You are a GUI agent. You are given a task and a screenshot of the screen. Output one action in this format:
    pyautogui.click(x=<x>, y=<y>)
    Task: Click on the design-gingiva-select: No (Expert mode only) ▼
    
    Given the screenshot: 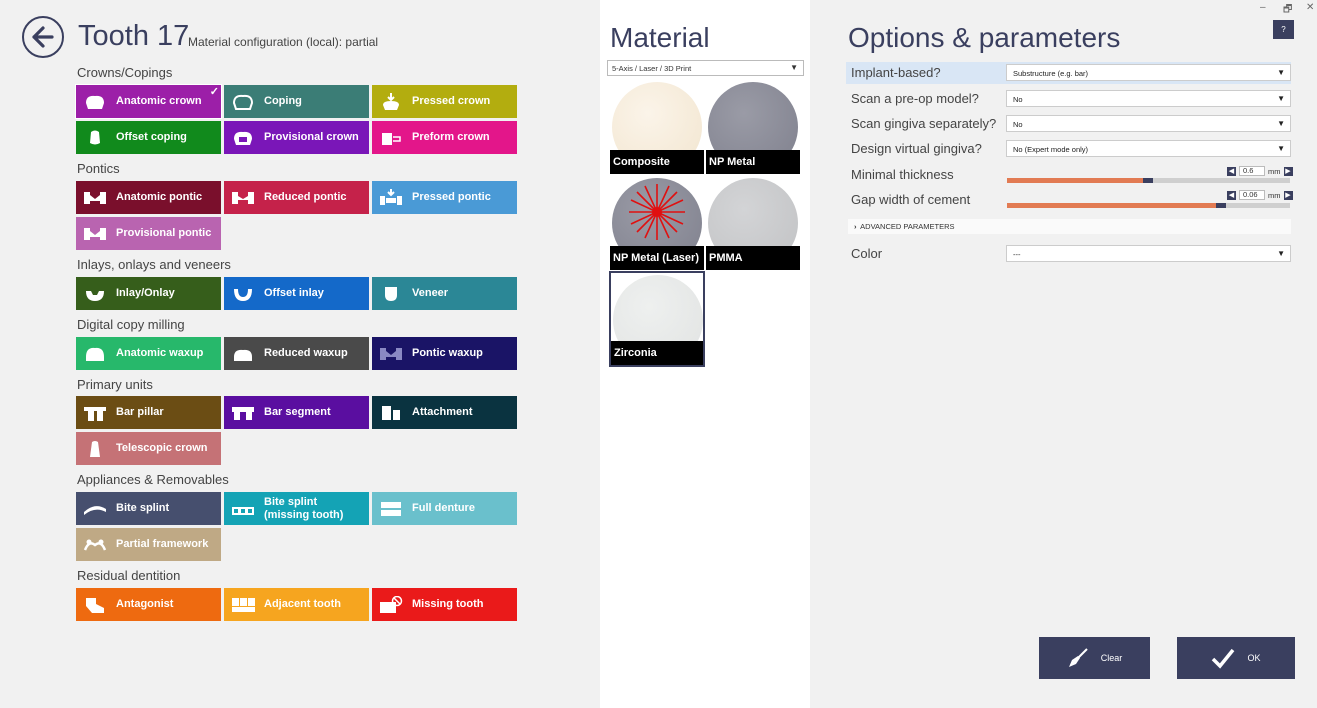 What is the action you would take?
    pyautogui.click(x=1148, y=148)
    